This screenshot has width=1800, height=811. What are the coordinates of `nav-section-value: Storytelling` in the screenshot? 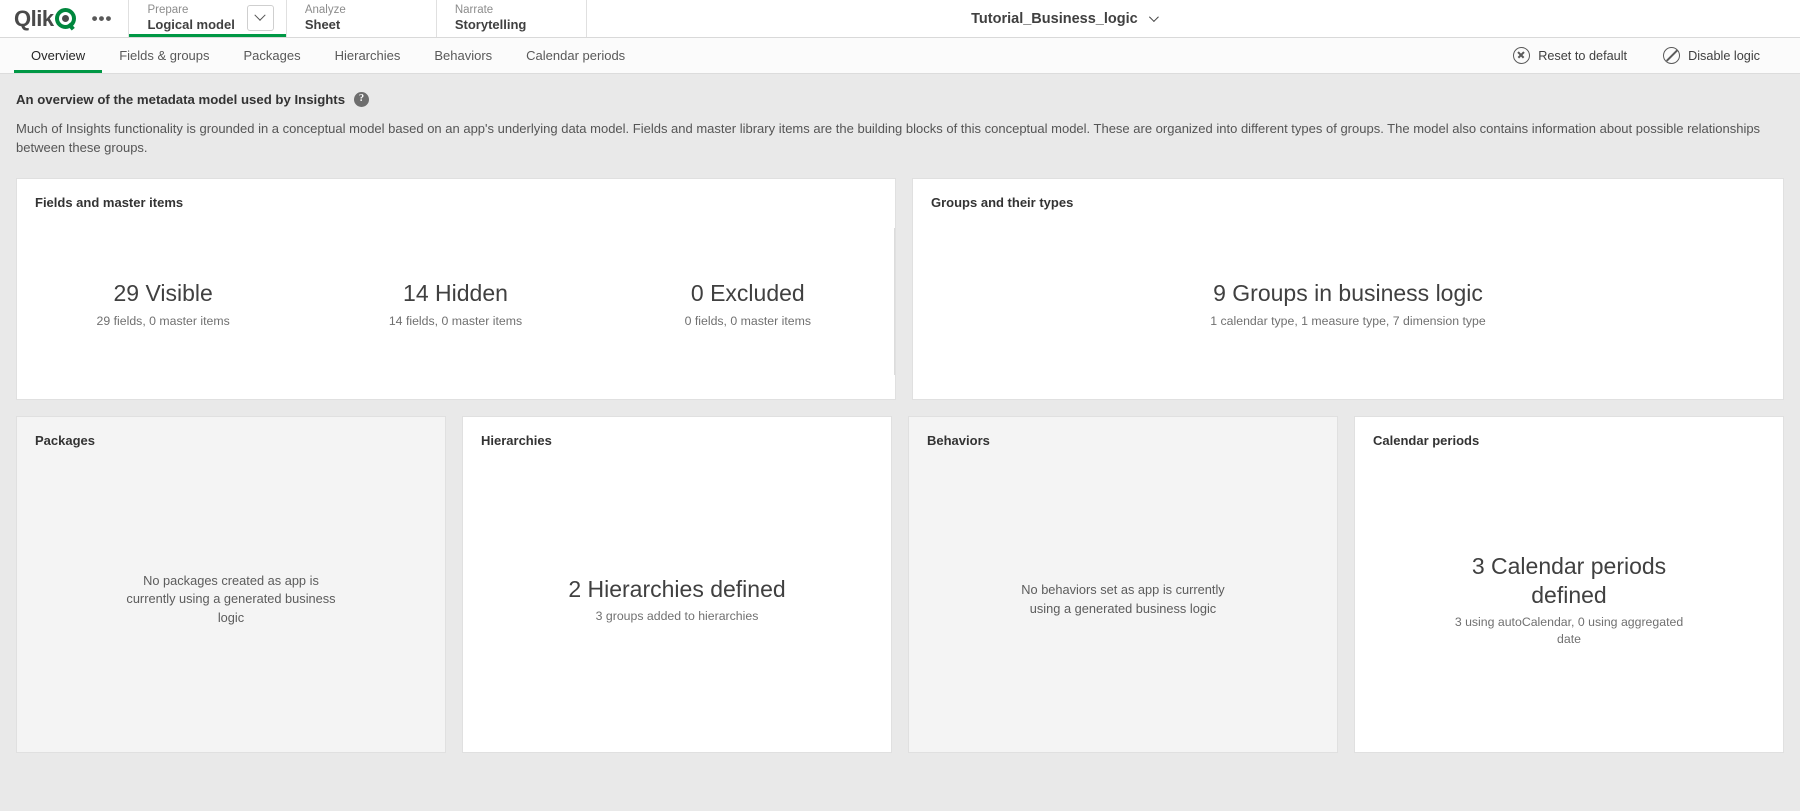 It's located at (490, 25).